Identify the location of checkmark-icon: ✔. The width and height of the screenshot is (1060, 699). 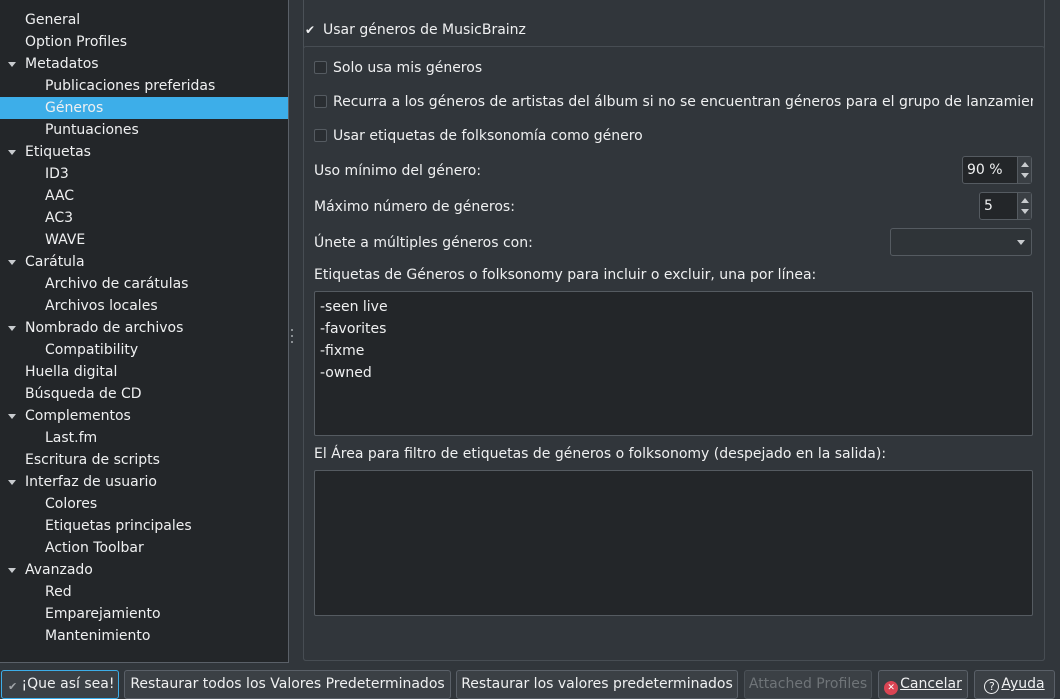
(12, 686).